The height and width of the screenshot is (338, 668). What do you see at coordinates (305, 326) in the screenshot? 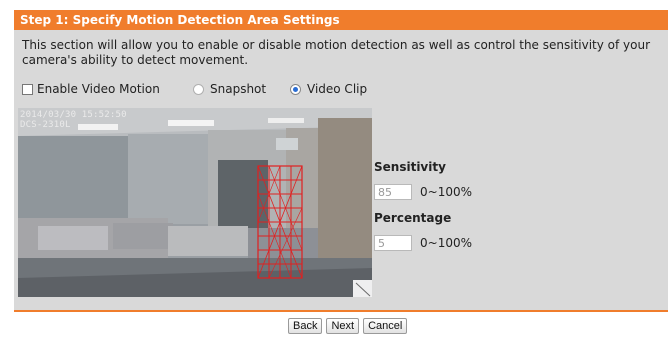
I see `back-button: Back` at bounding box center [305, 326].